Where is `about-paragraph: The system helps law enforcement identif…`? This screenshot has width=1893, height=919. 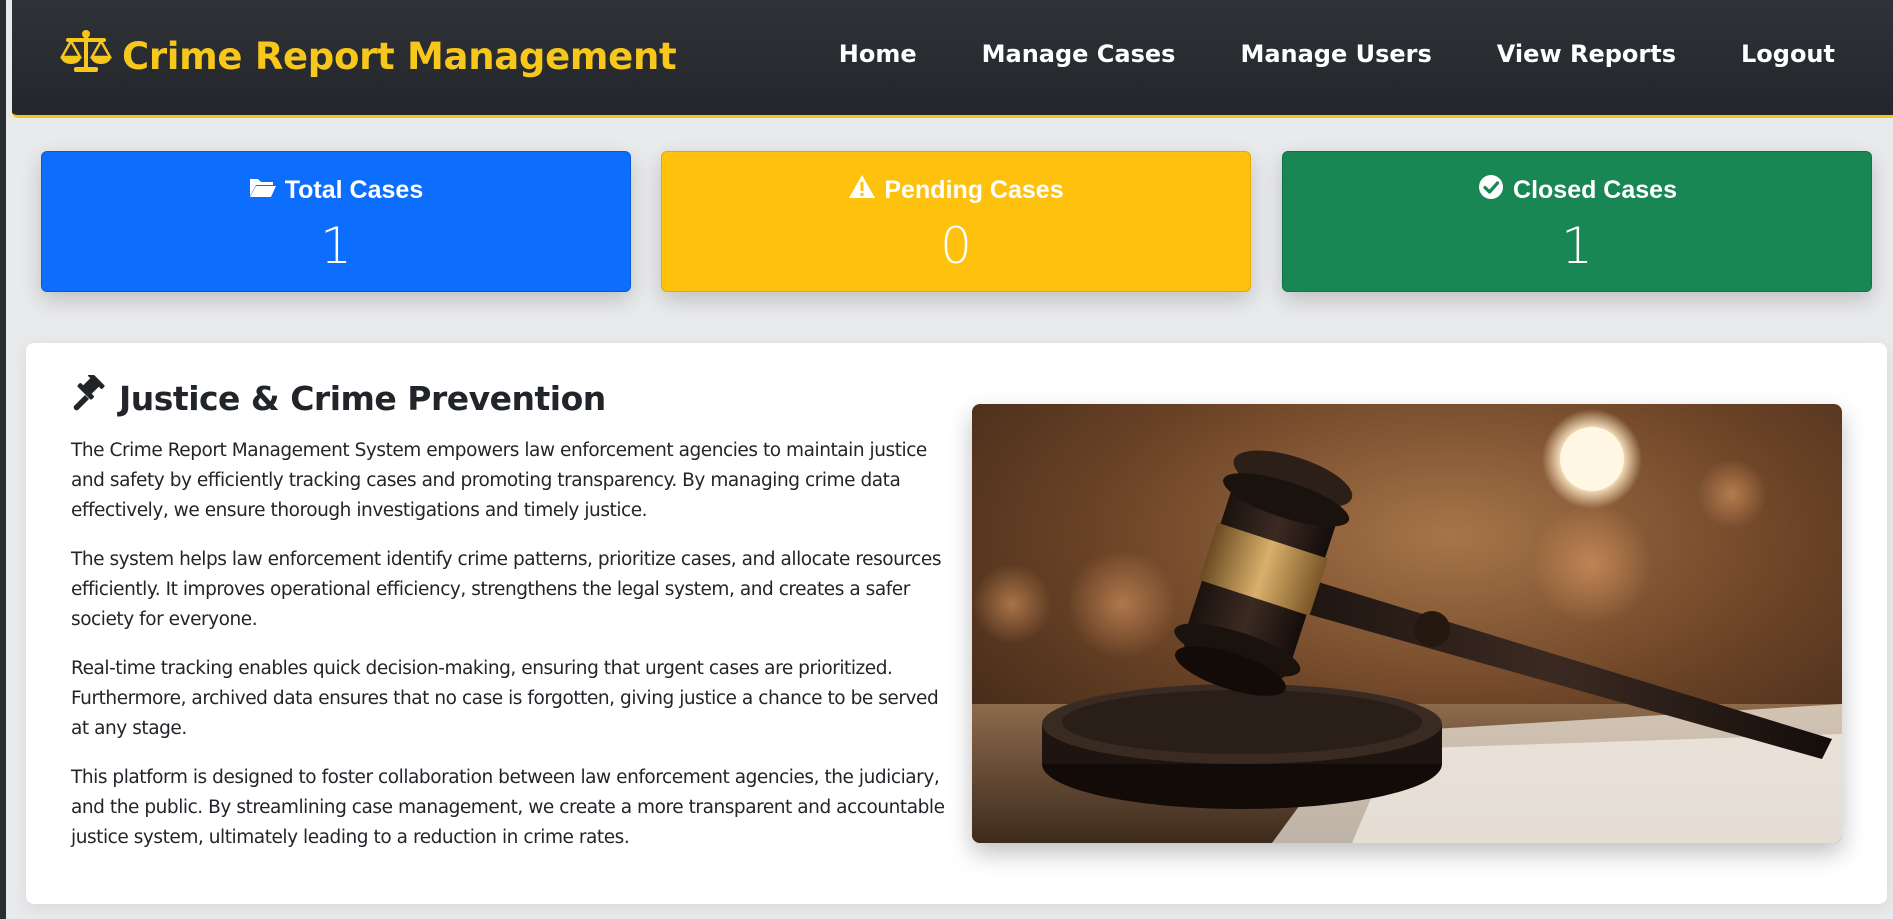
about-paragraph: The system helps law enforcement identif… is located at coordinates (506, 589).